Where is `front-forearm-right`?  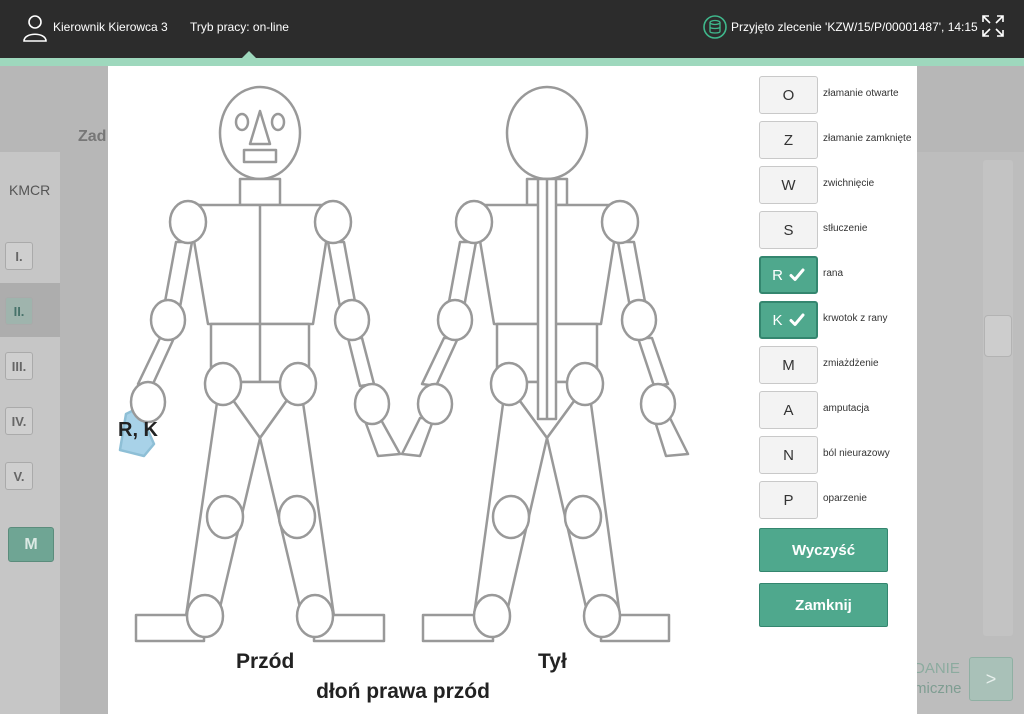 front-forearm-right is located at coordinates (156, 362).